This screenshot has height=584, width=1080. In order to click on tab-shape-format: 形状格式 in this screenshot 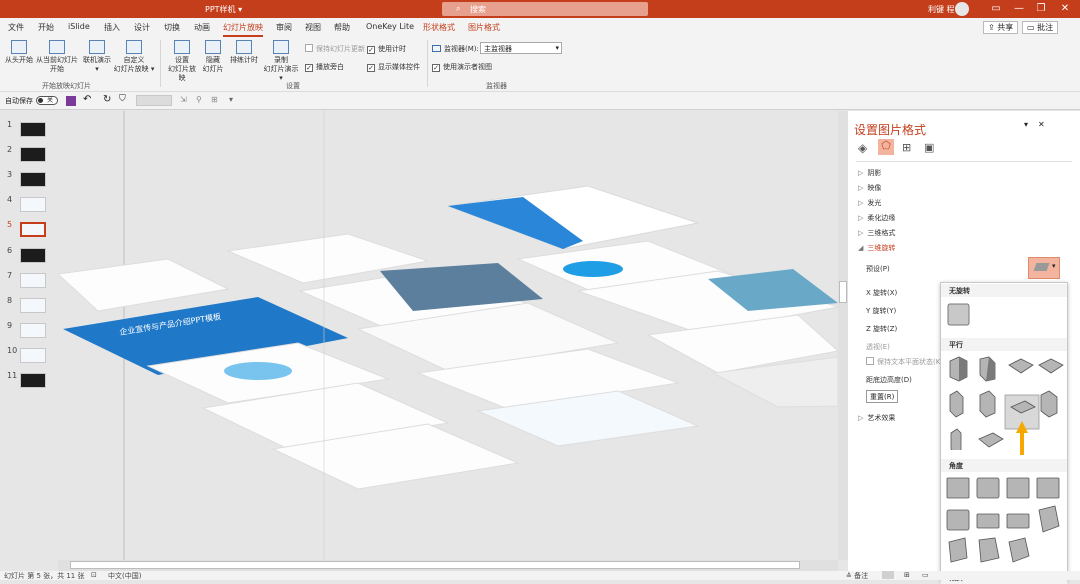, I will do `click(439, 27)`.